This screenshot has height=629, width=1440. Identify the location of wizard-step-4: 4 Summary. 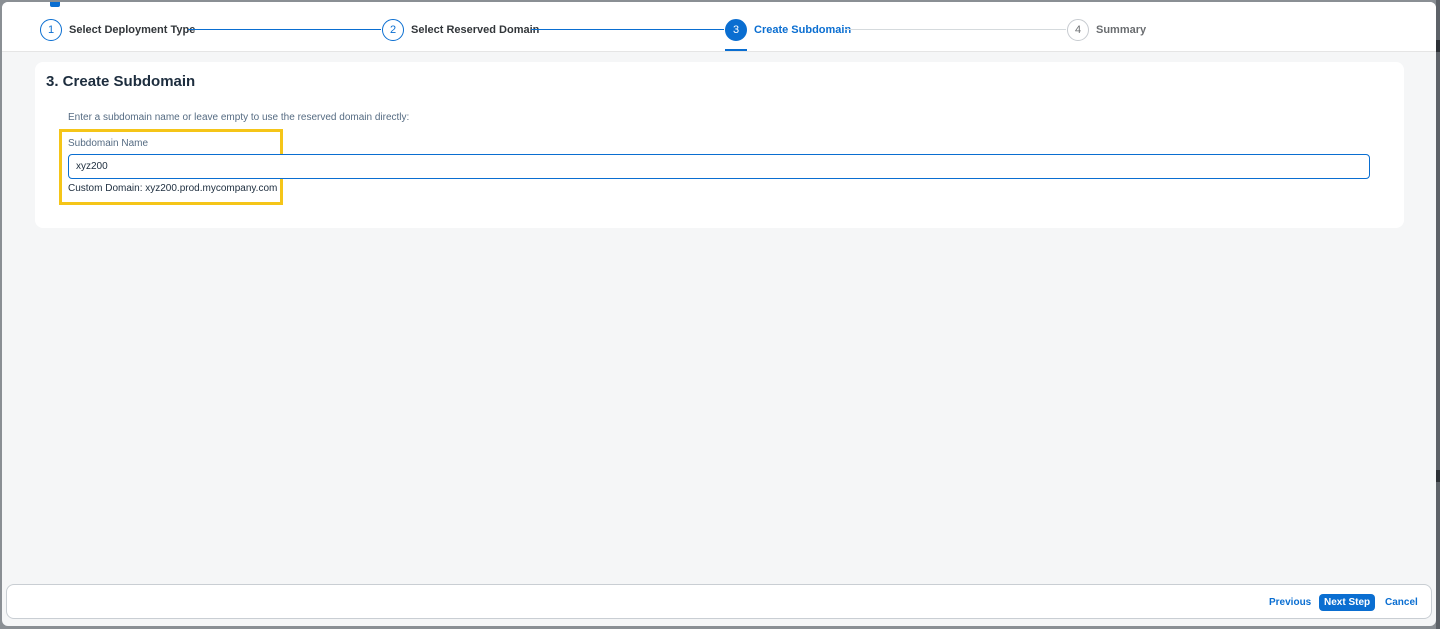
(1106, 29).